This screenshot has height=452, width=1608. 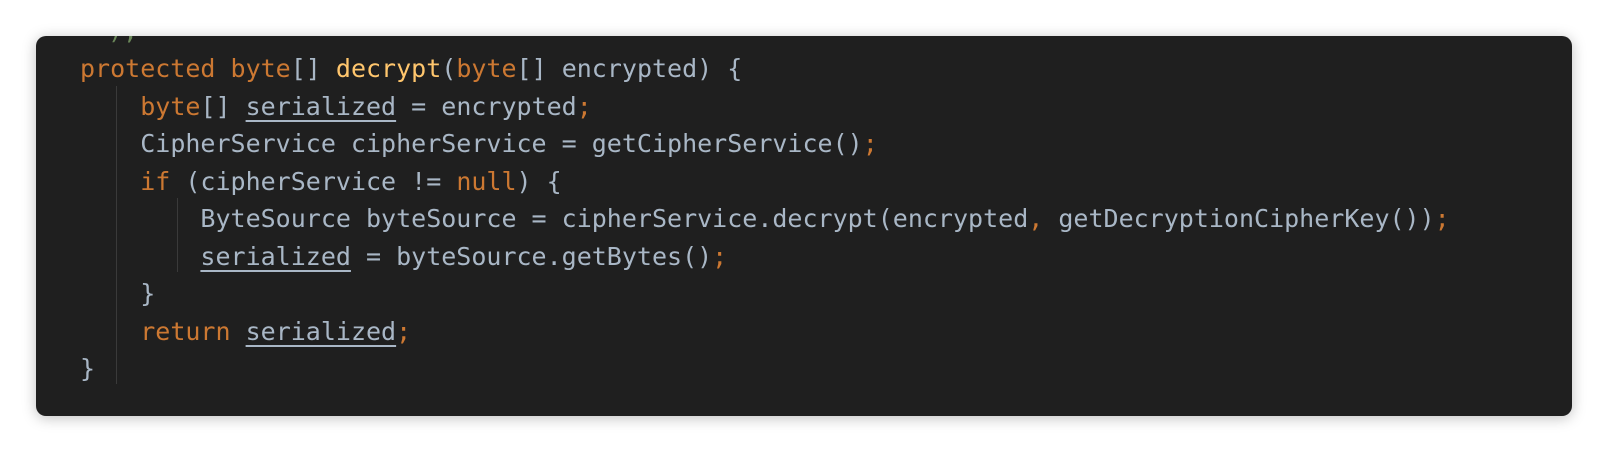 What do you see at coordinates (1036, 218) in the screenshot?
I see `code-token: ,` at bounding box center [1036, 218].